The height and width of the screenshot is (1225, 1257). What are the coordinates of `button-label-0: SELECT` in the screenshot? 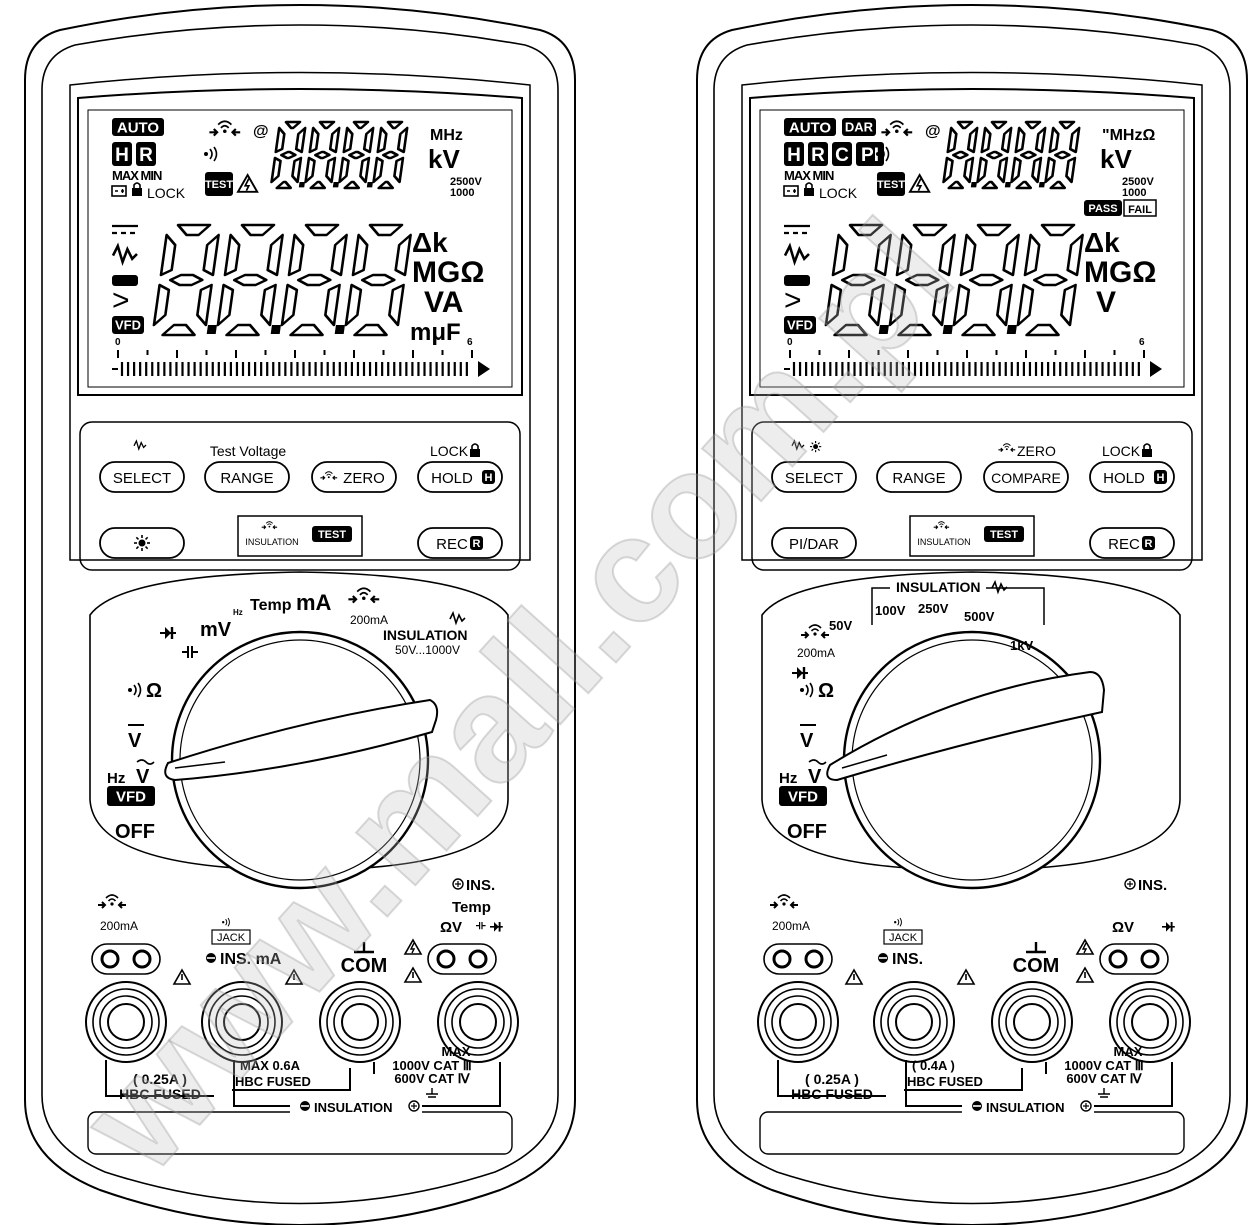 It's located at (142, 478).